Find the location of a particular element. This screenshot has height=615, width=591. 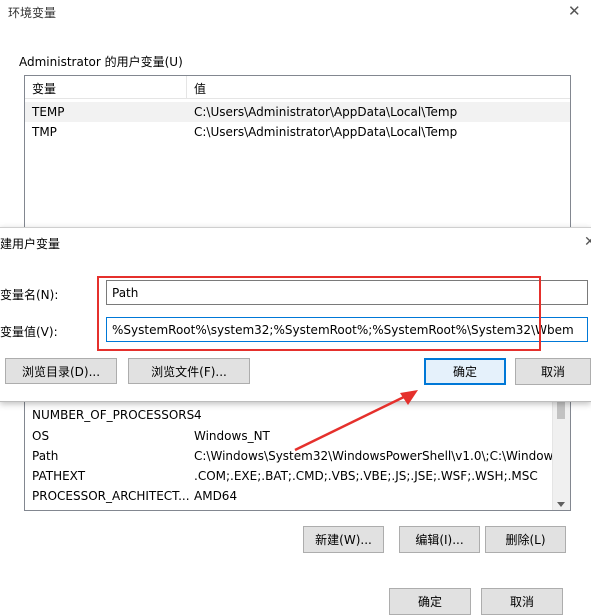

var-value: 4 is located at coordinates (198, 415).